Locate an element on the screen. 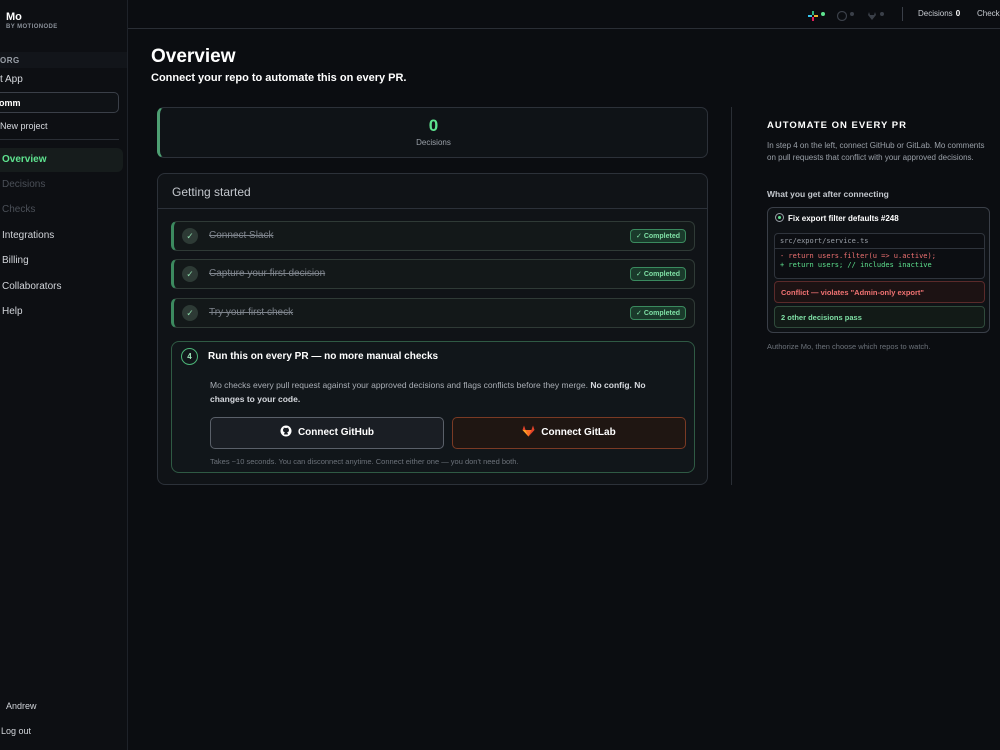 The image size is (1000, 750). gitlab-status-dot is located at coordinates (882, 14).